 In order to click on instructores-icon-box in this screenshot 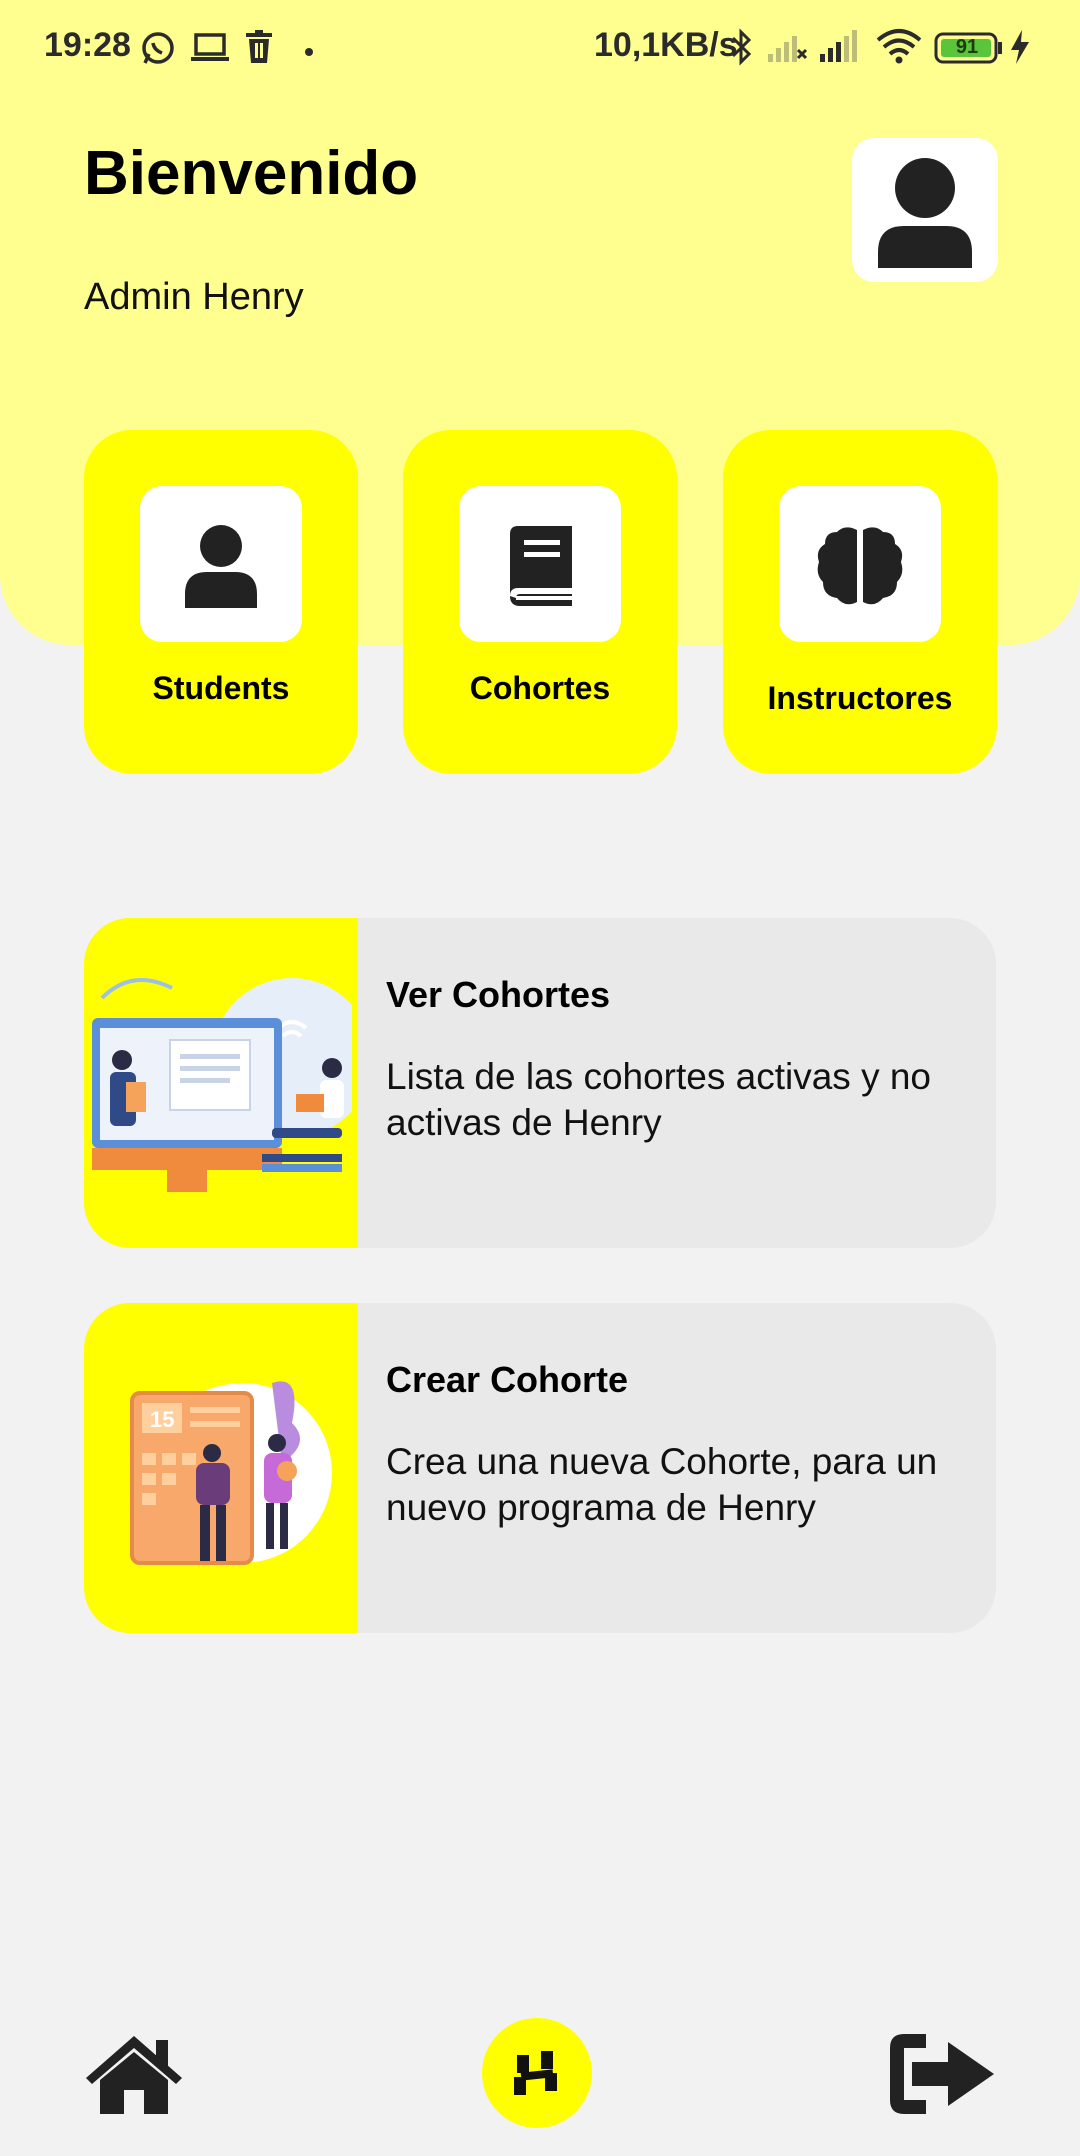, I will do `click(860, 564)`.